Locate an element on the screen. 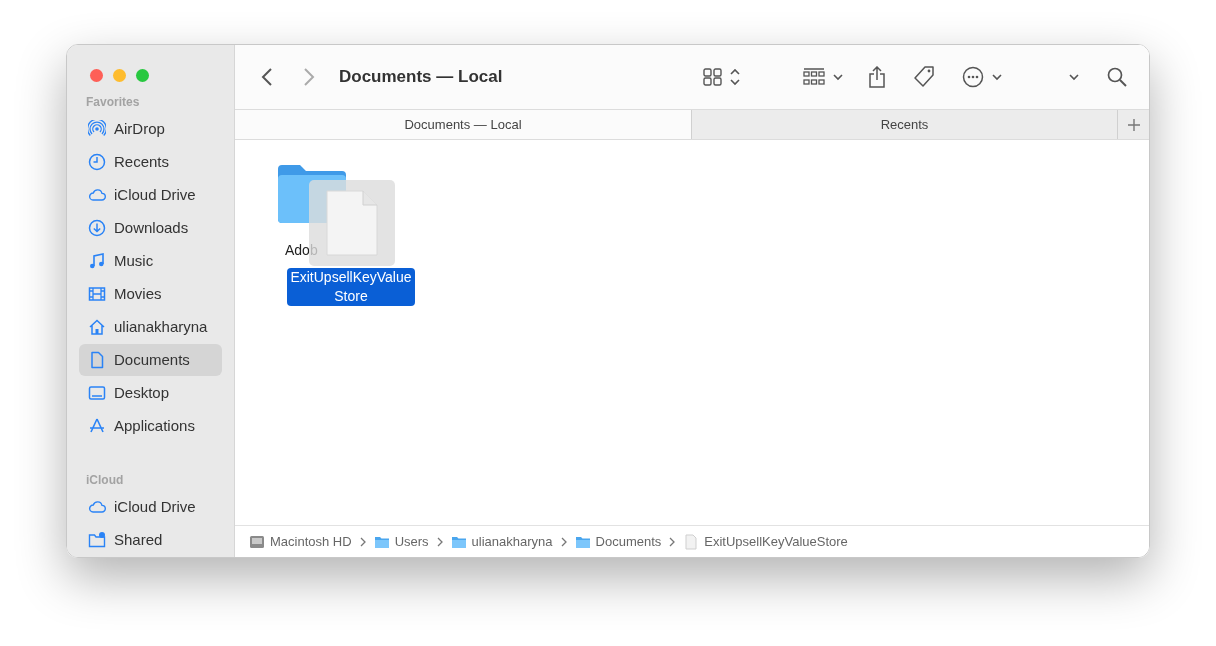 The width and height of the screenshot is (1216, 646). file-name: ExitUpsellKeyValueStore is located at coordinates (351, 287).